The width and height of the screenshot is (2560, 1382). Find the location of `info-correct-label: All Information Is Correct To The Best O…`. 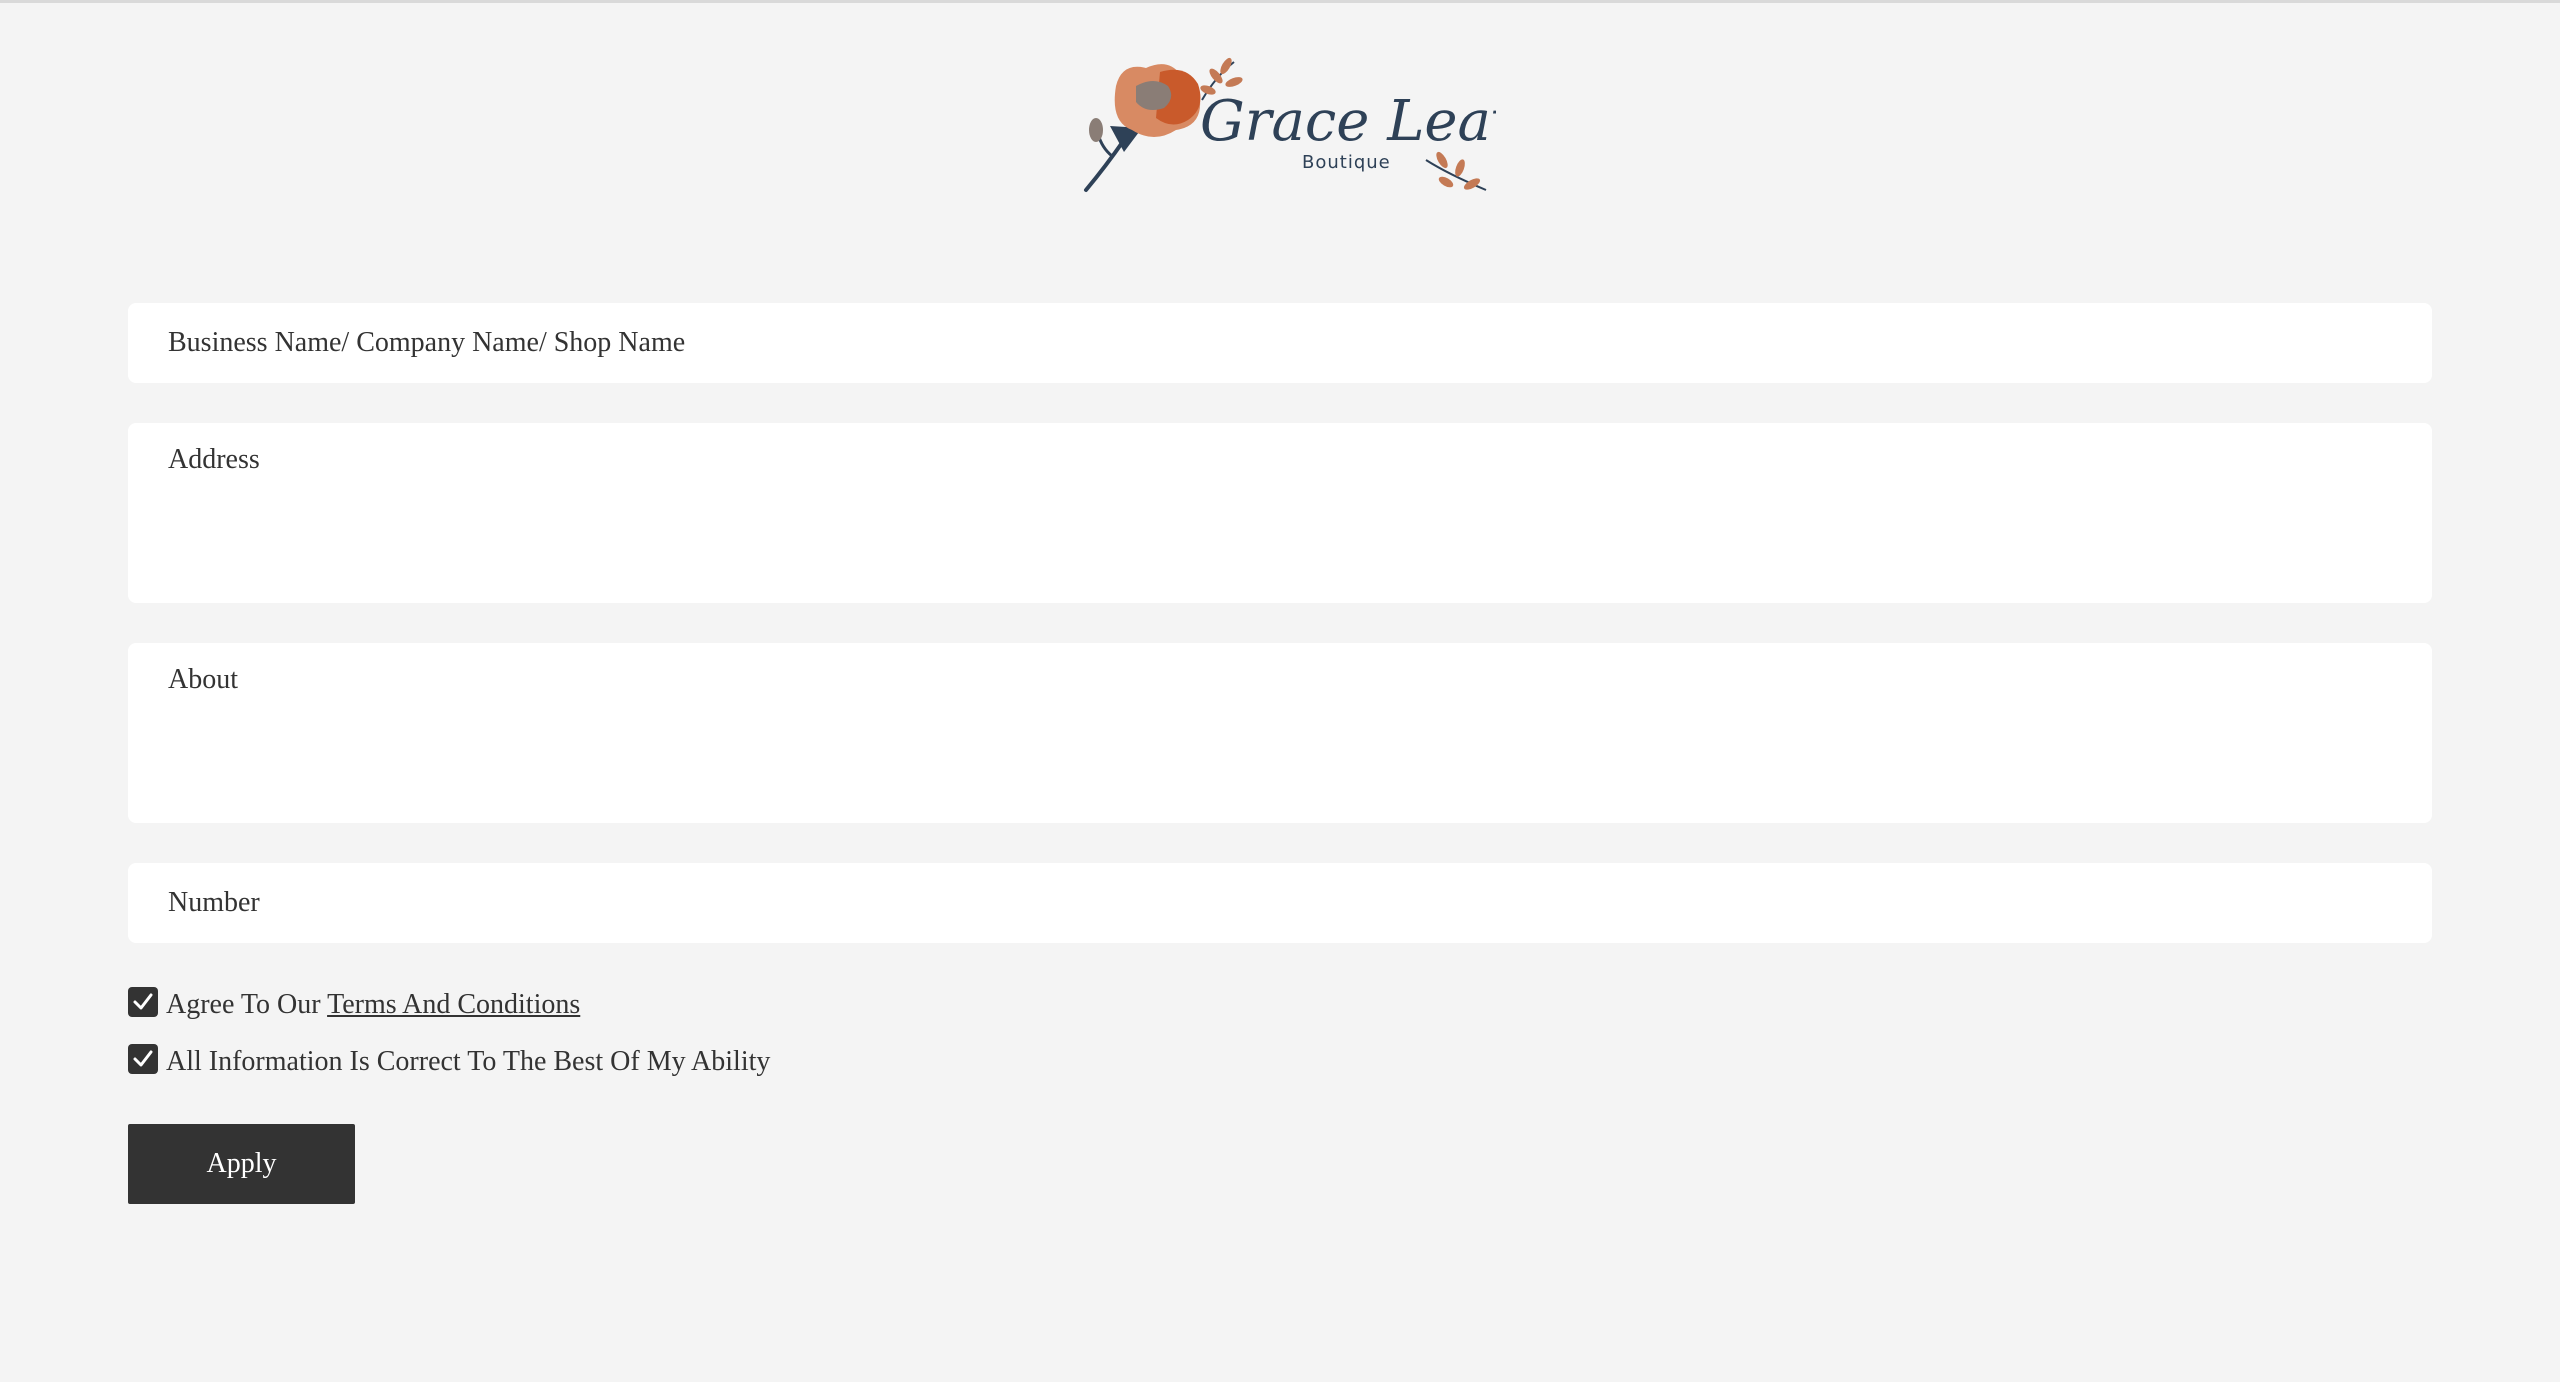

info-correct-label: All Information Is Correct To The Best O… is located at coordinates (468, 1061).